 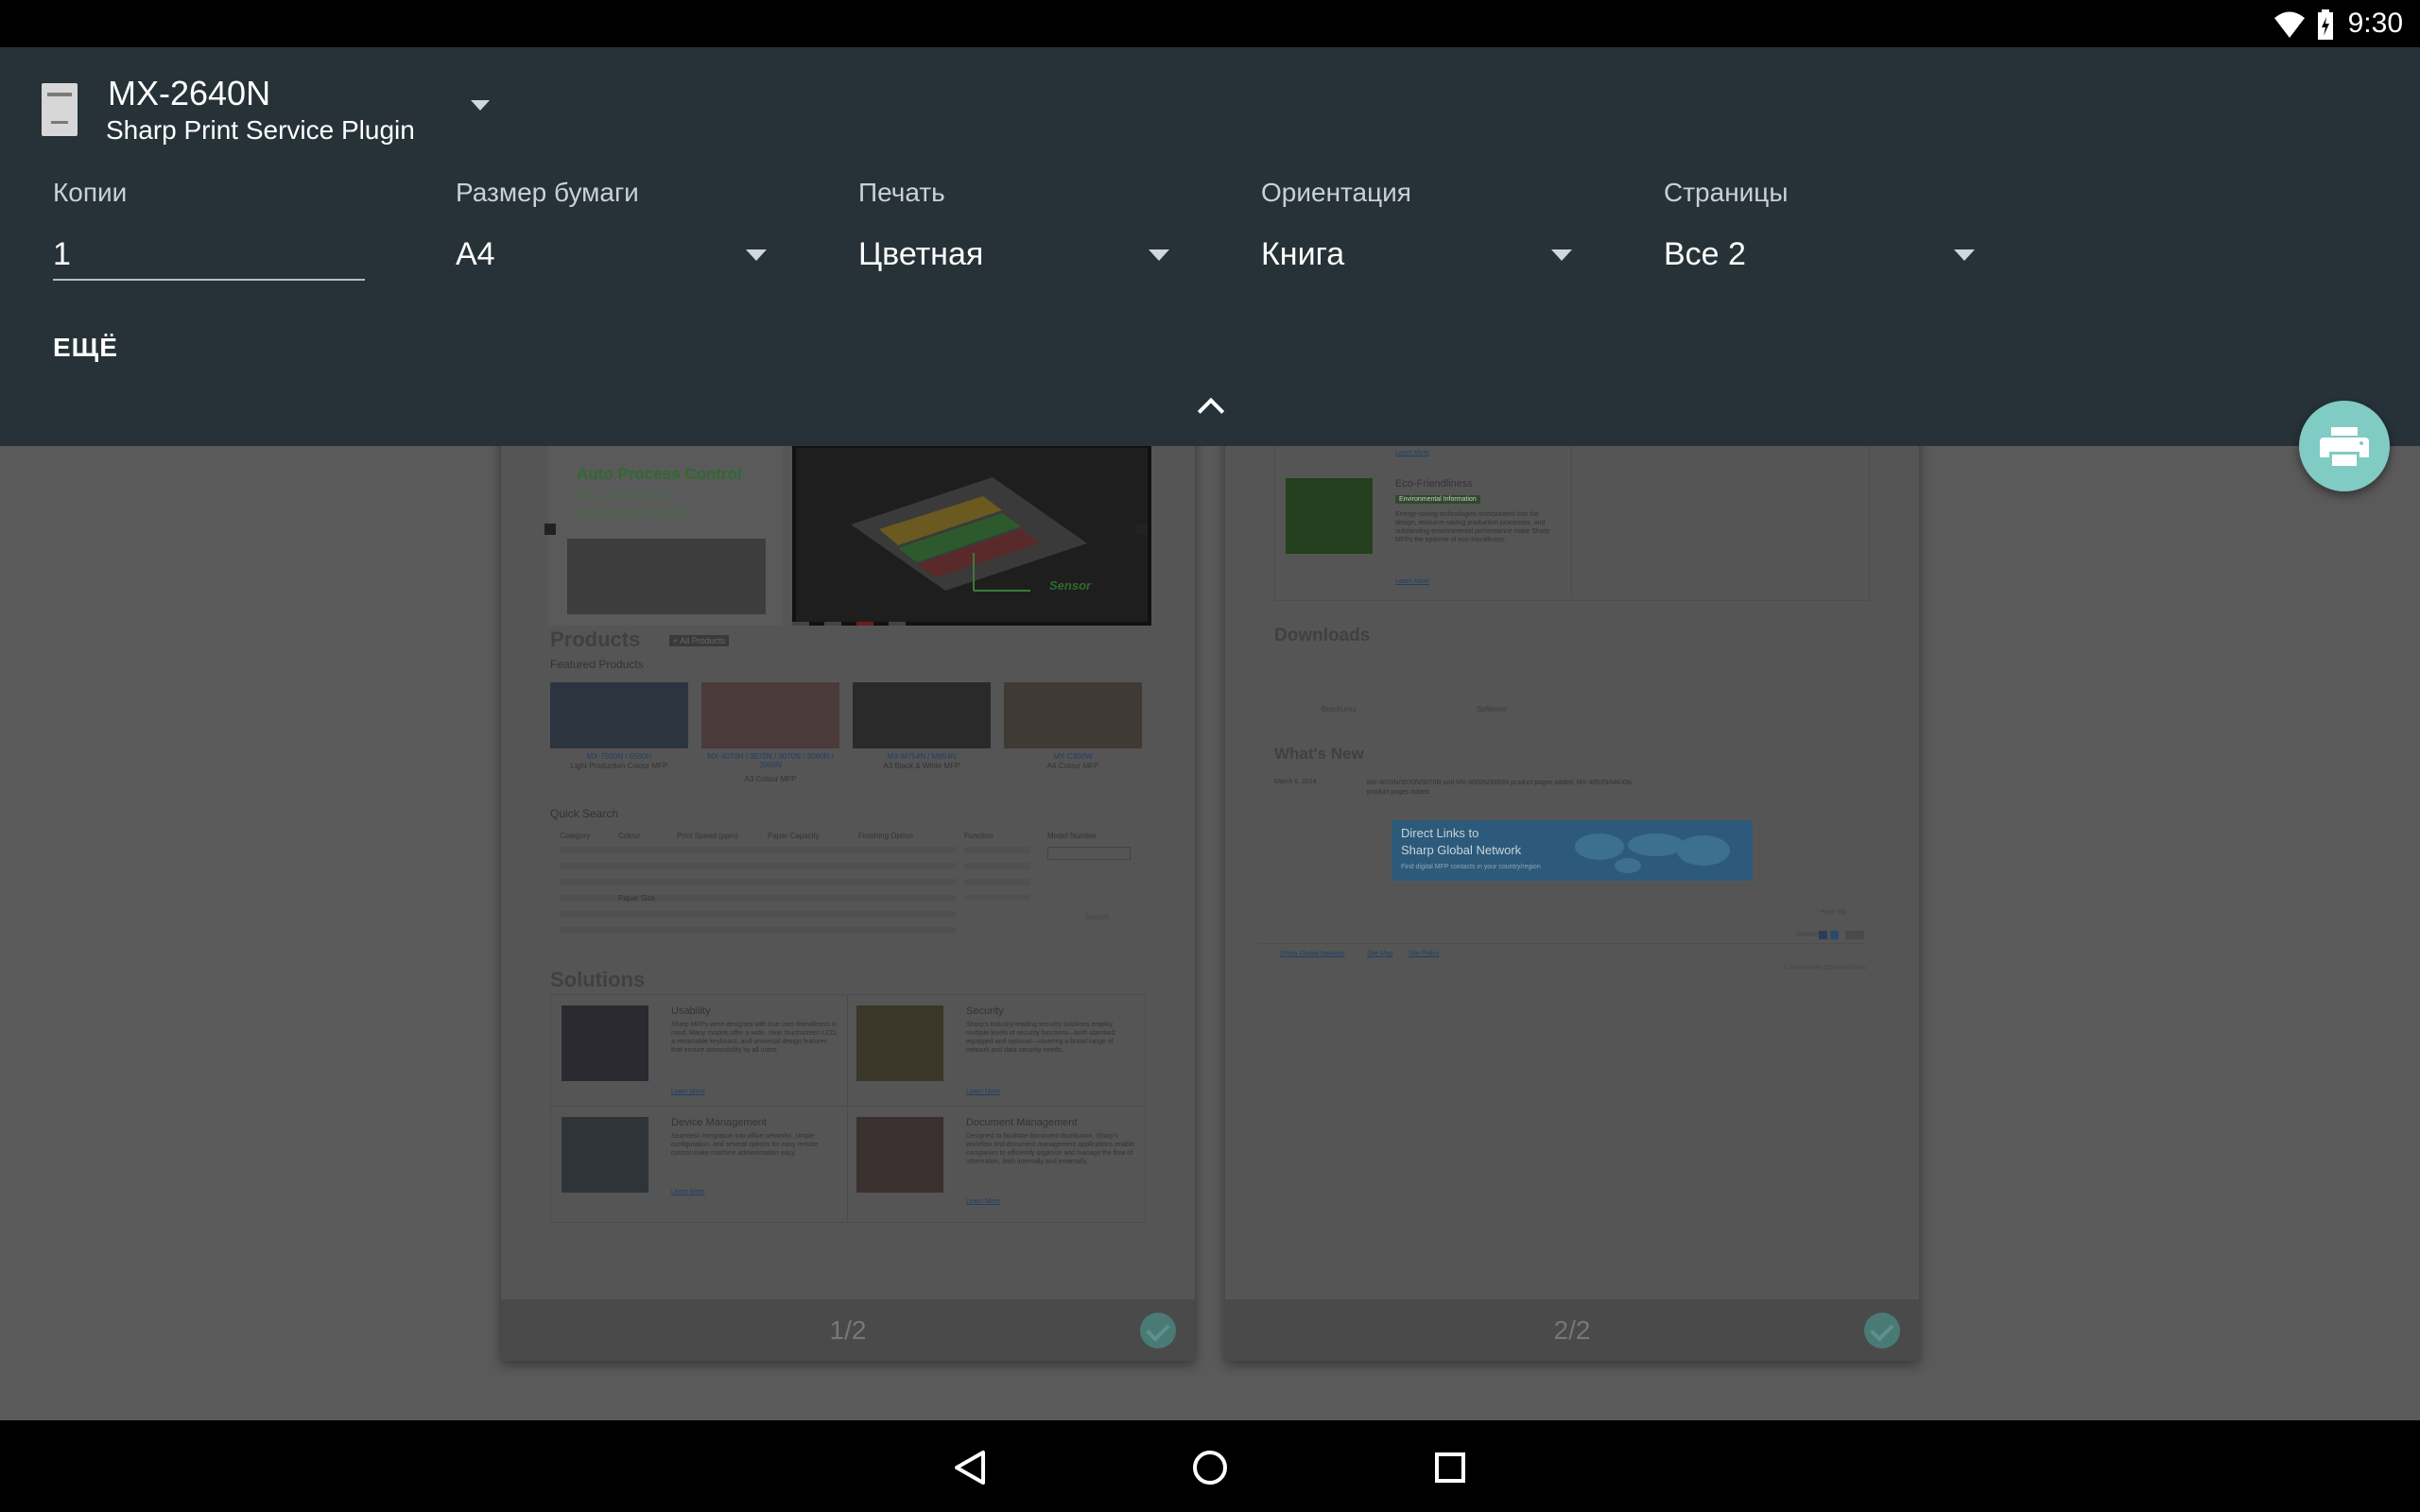 What do you see at coordinates (1329, 516) in the screenshot?
I see `eco-image` at bounding box center [1329, 516].